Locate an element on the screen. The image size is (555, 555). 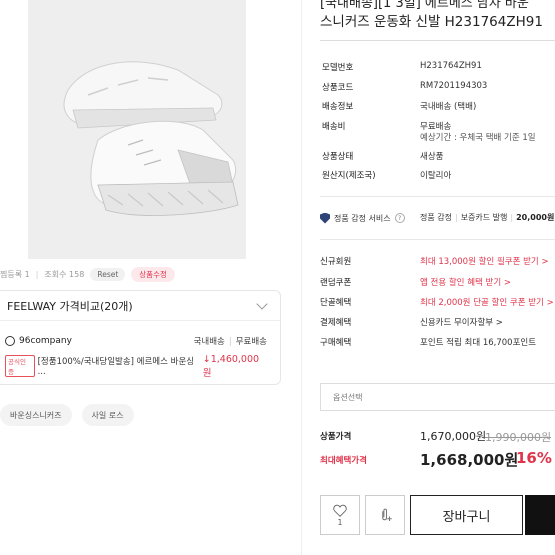
add-to-cart-button: 장바구니 is located at coordinates (466, 515).